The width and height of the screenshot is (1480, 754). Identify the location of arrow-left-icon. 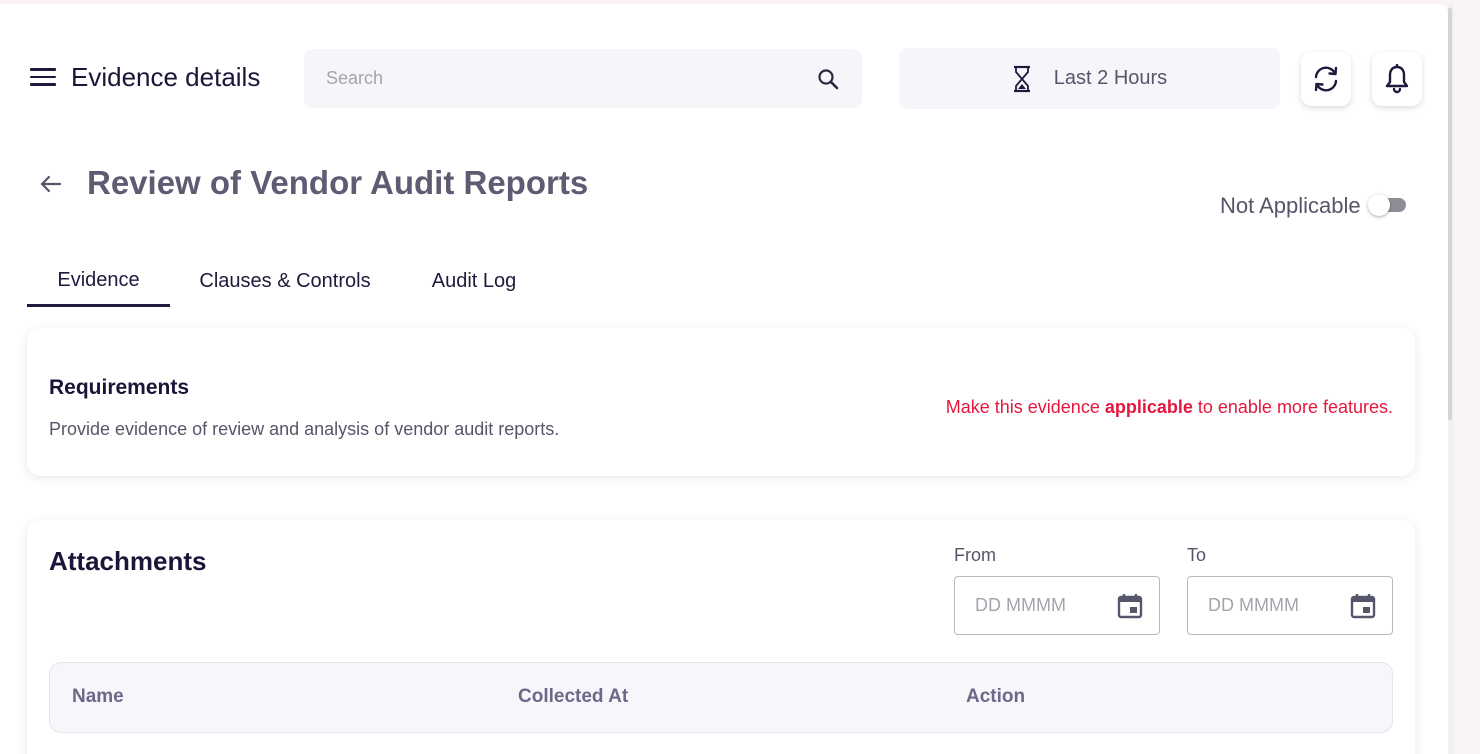
(51, 184).